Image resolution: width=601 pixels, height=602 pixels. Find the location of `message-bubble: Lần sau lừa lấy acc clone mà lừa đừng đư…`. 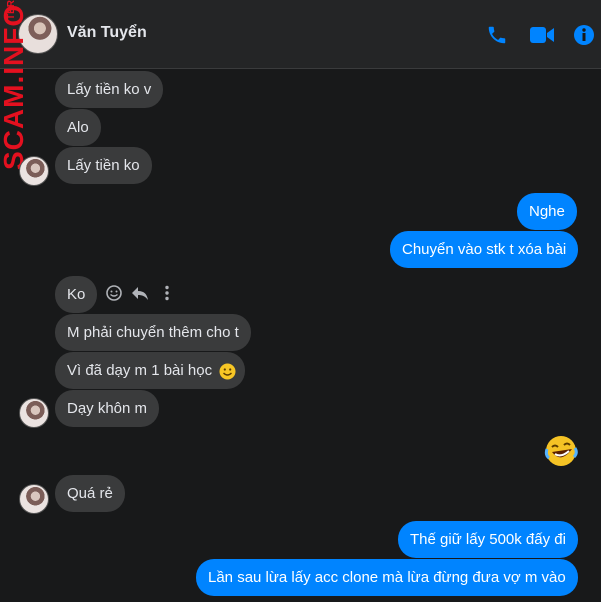

message-bubble: Lần sau lừa lấy acc clone mà lừa đừng đư… is located at coordinates (387, 577).